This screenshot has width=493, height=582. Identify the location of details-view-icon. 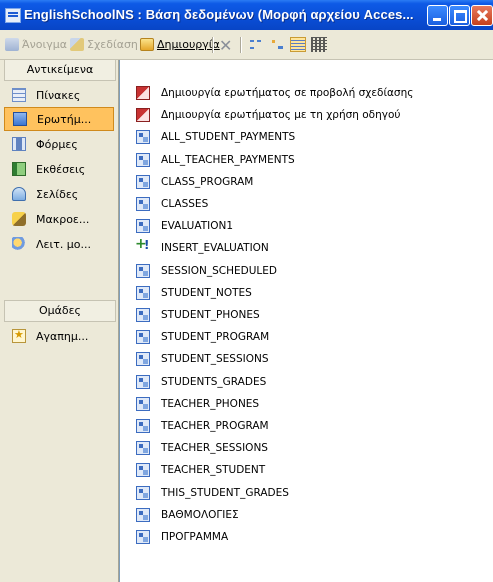
(319, 44).